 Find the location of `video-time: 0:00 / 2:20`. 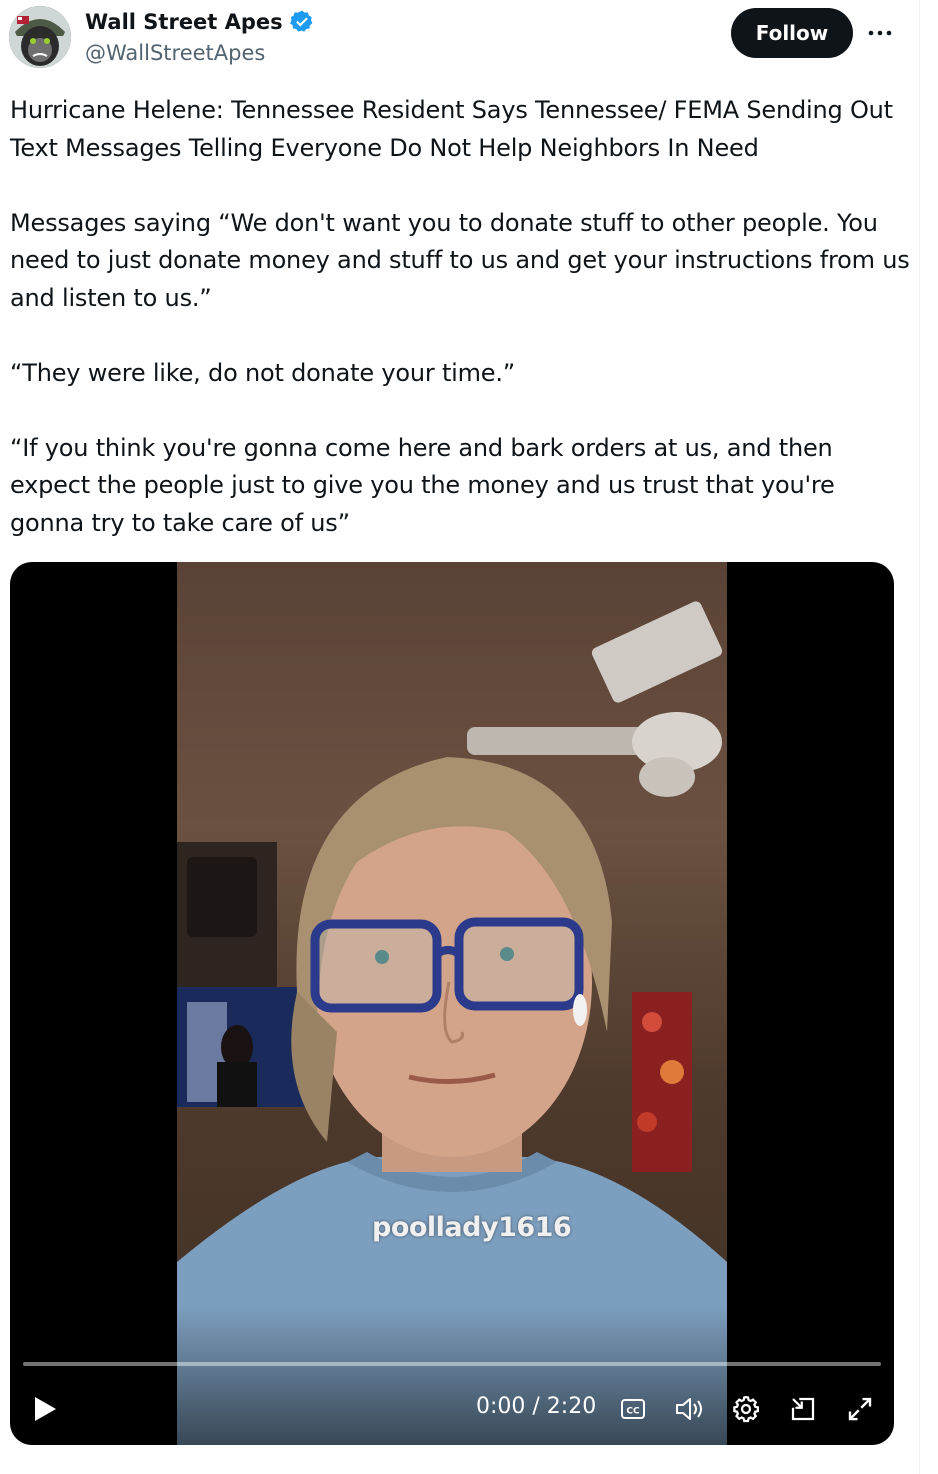

video-time: 0:00 / 2:20 is located at coordinates (536, 1406).